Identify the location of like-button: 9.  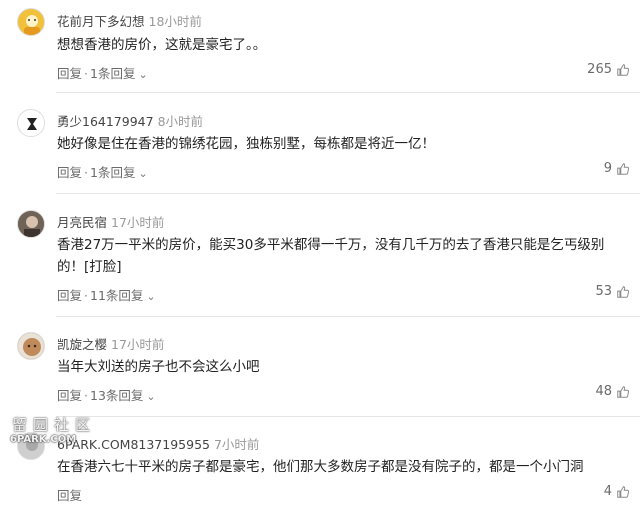
(617, 168).